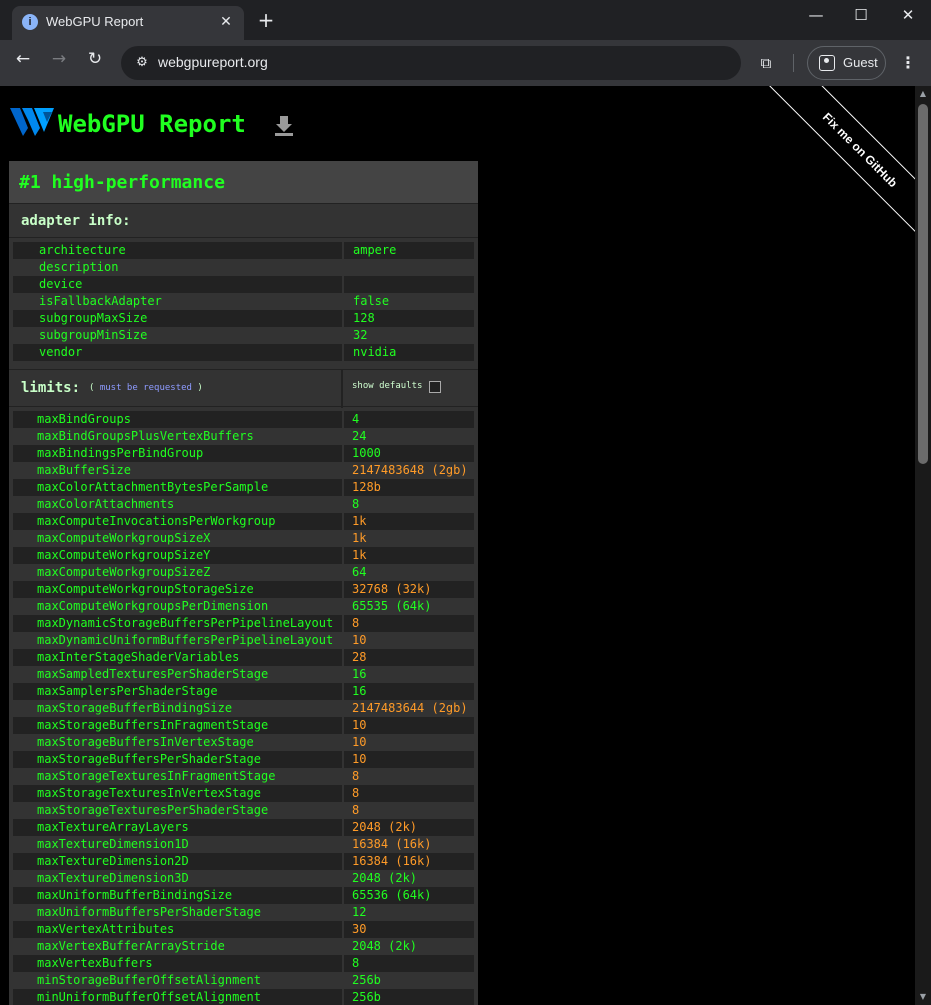  What do you see at coordinates (266, 20) in the screenshot?
I see `new-tab-icon: +` at bounding box center [266, 20].